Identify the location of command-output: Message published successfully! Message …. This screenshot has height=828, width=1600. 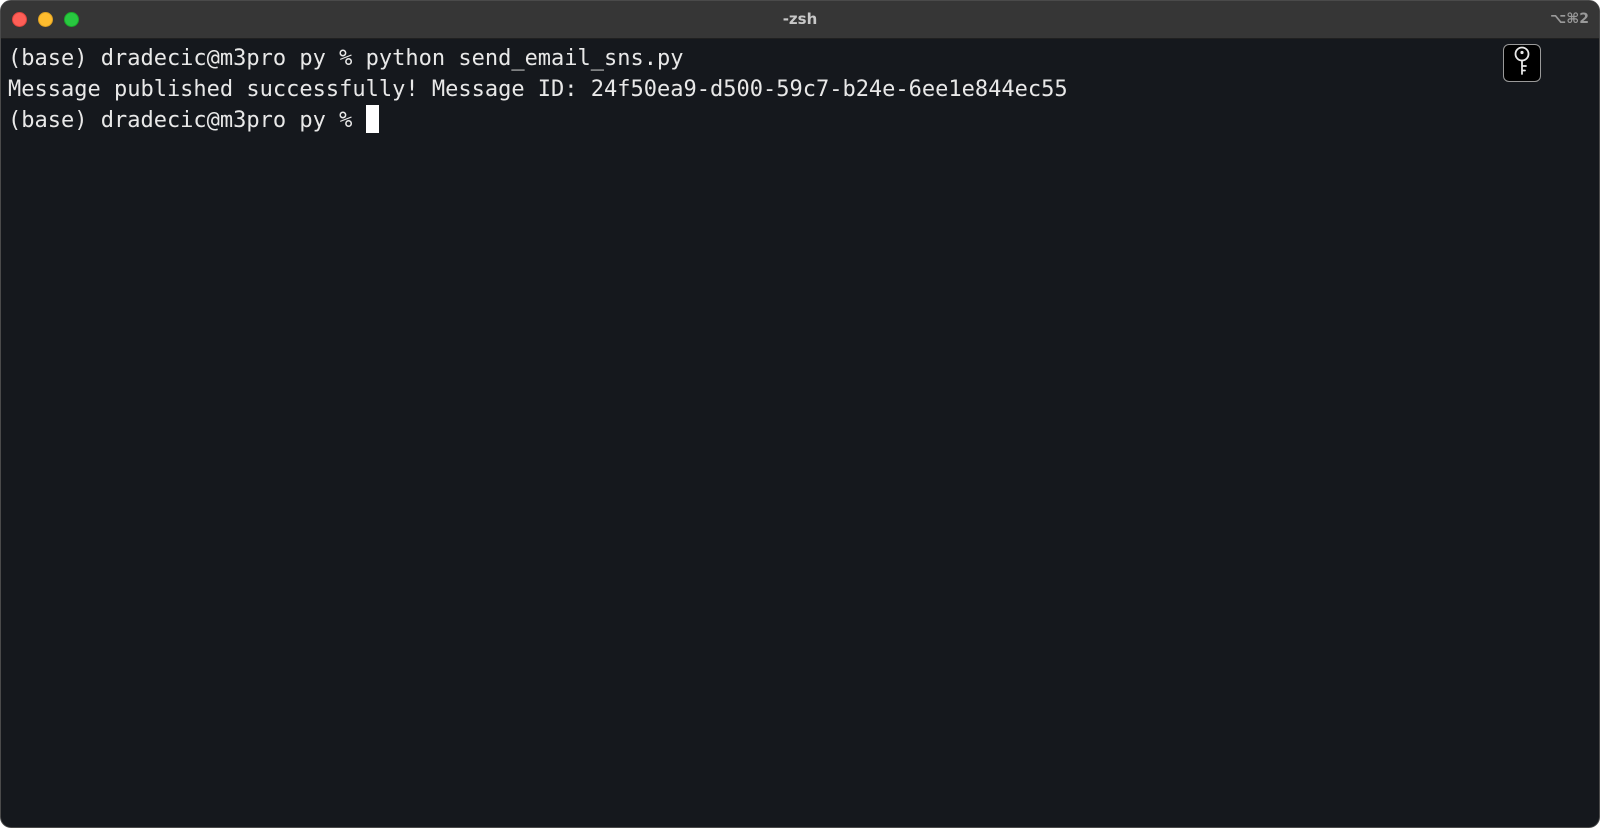
(538, 89).